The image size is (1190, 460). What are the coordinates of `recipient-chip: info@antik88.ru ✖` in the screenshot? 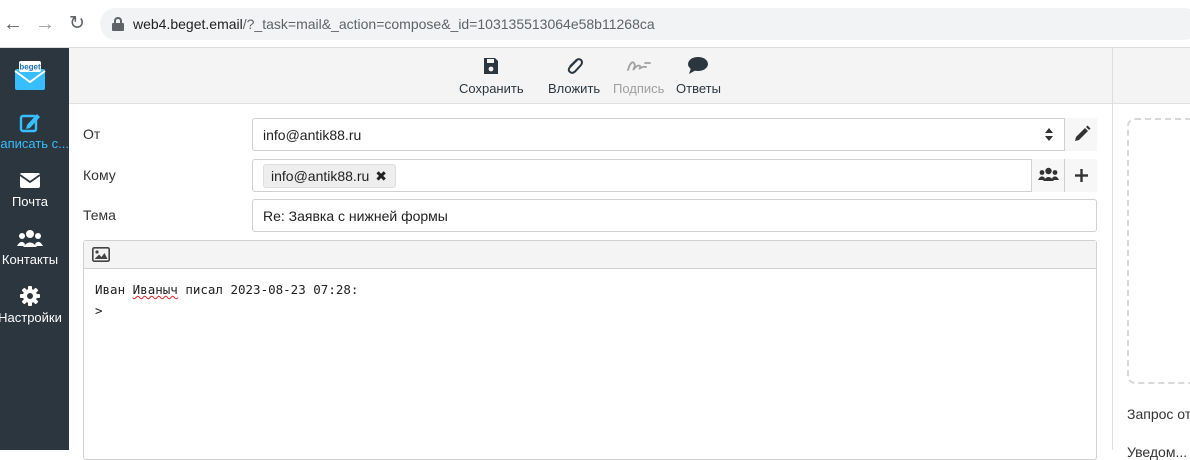 It's located at (330, 176).